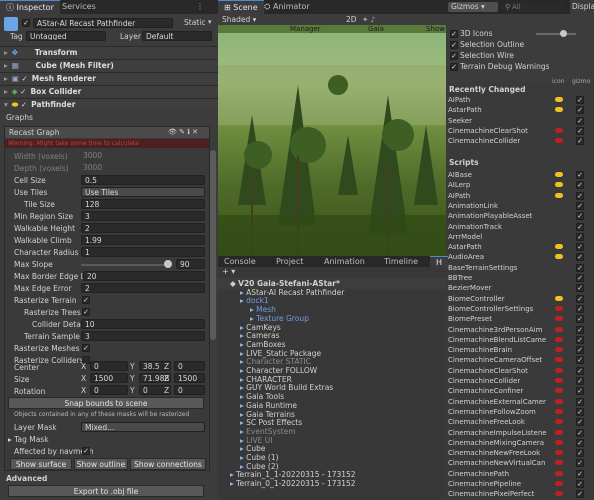 The image size is (594, 500). What do you see at coordinates (439, 261) in the screenshot?
I see `tab-hierarchy: H` at bounding box center [439, 261].